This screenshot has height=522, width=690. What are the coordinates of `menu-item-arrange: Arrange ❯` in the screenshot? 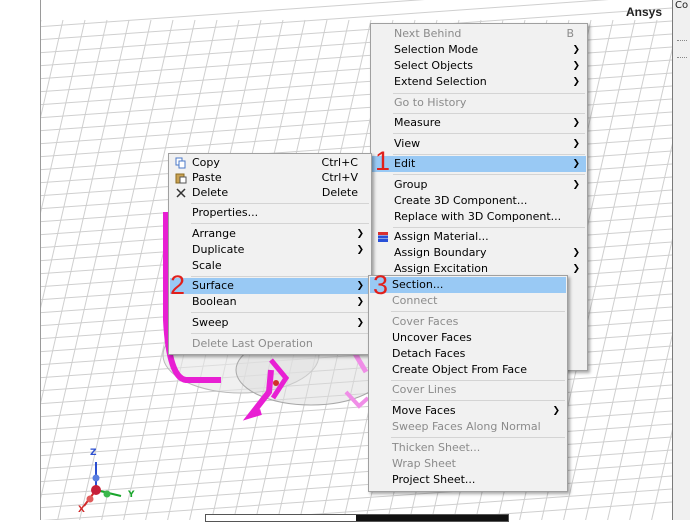 It's located at (270, 234).